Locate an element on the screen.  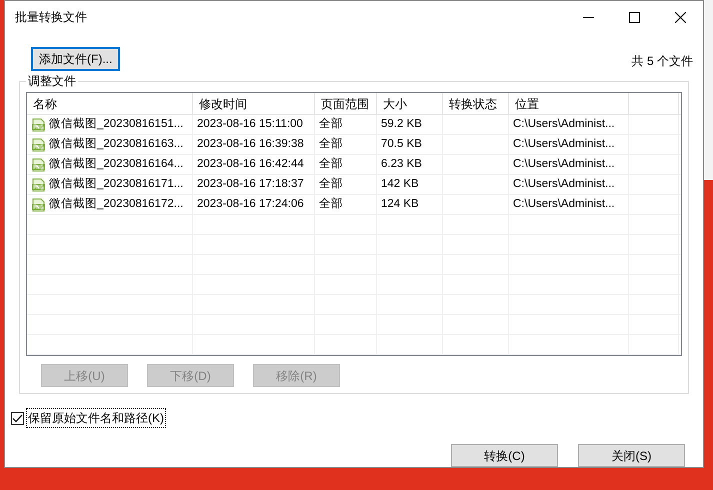
checkbox-label: 保留原始文件名和路径(K) is located at coordinates (96, 418).